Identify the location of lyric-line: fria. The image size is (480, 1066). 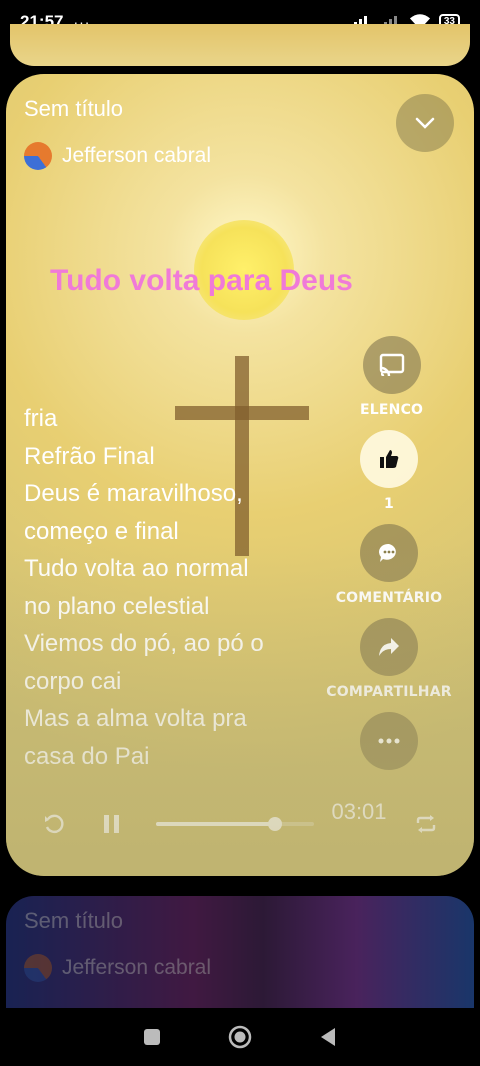
(41, 418).